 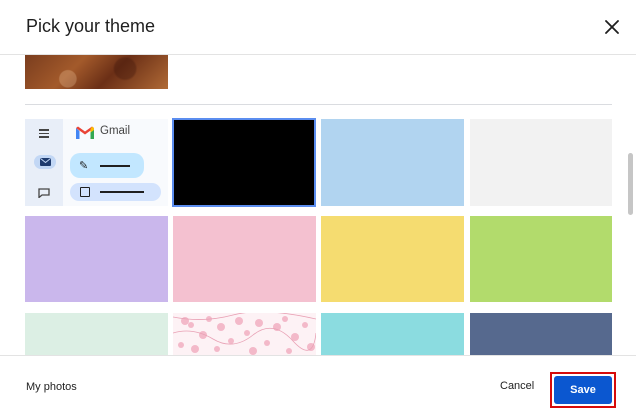 What do you see at coordinates (91, 26) in the screenshot?
I see `dialog-title: Pick your theme` at bounding box center [91, 26].